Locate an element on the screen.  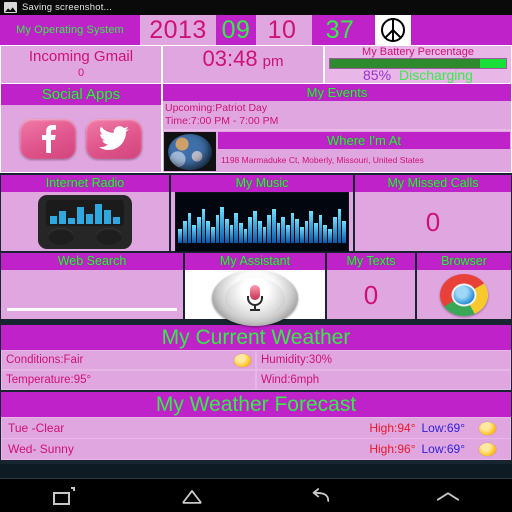
social-apps-icons is located at coordinates (81, 138).